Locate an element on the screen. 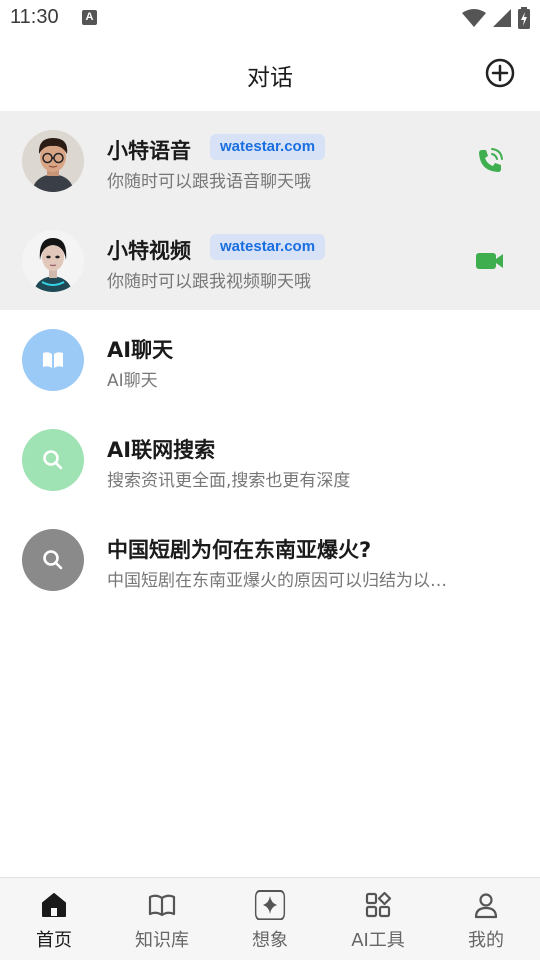  tab-label: 我的 is located at coordinates (486, 940).